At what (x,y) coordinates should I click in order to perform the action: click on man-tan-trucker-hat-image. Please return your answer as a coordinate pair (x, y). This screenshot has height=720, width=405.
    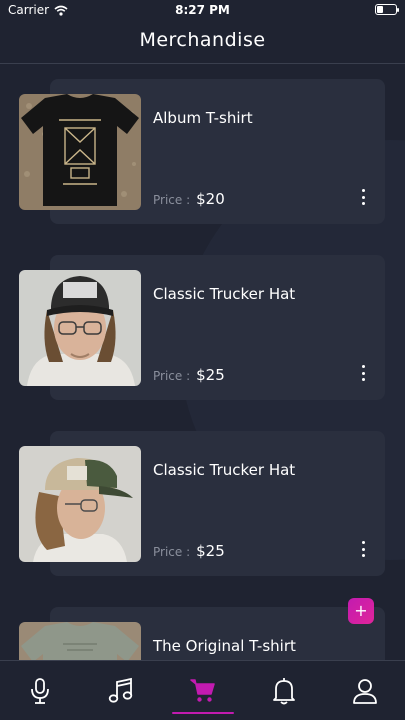
    Looking at the image, I should click on (80, 504).